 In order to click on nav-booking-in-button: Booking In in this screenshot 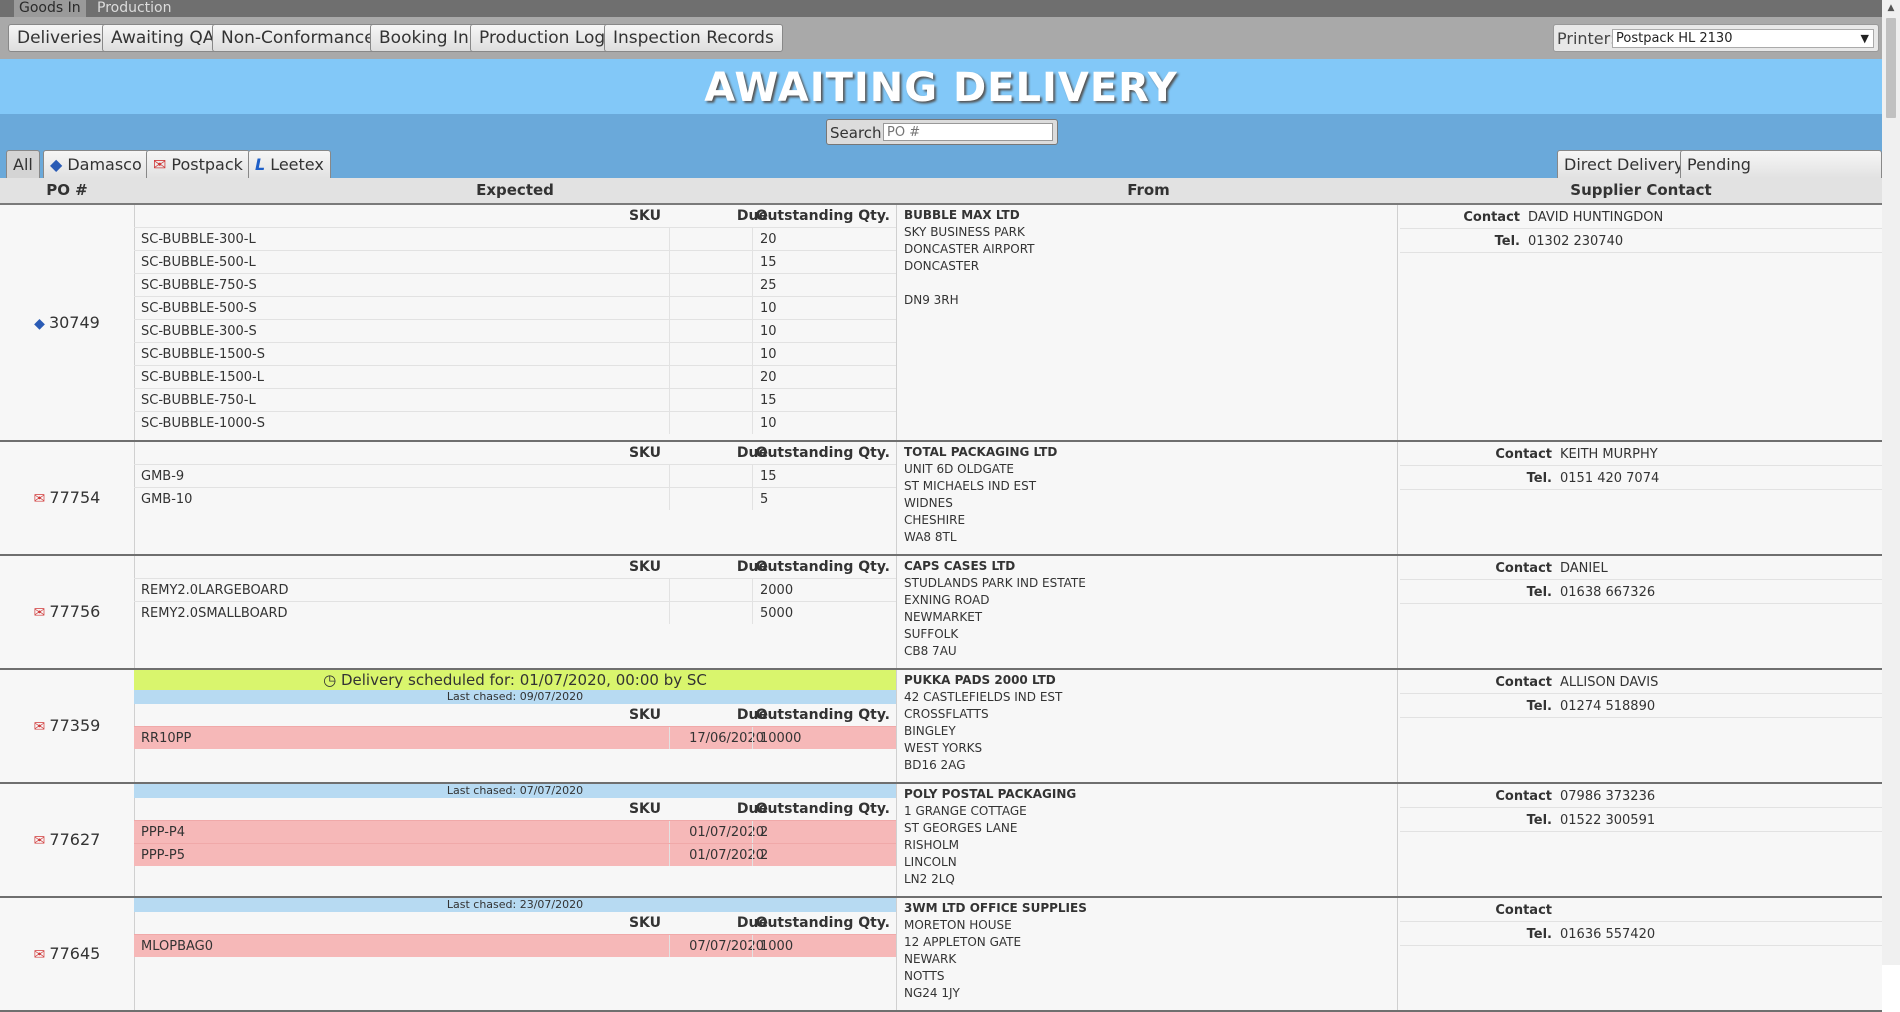, I will do `click(424, 38)`.